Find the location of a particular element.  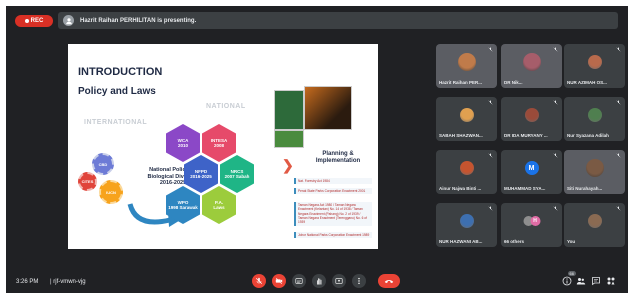

presenter-text: Hazrit Raihan PERHILITAN is presenting. is located at coordinates (138, 20).